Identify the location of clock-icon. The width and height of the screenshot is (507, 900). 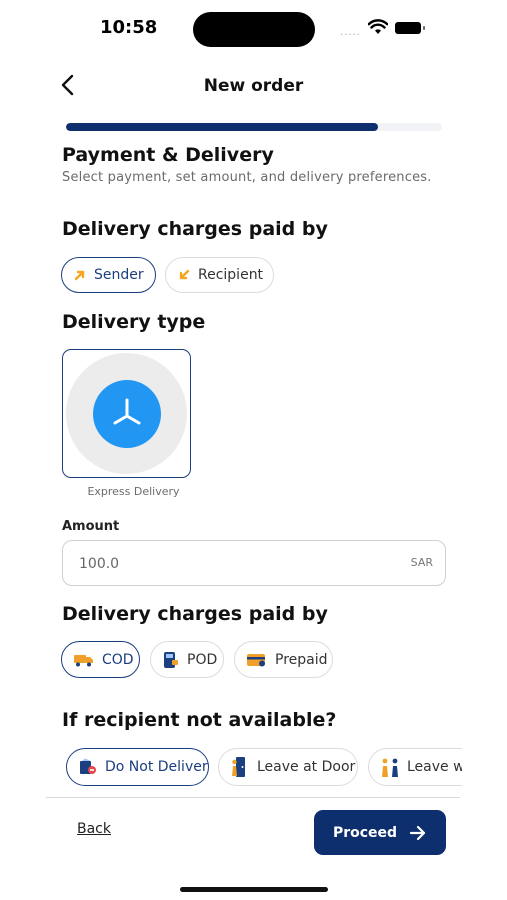
(126, 413).